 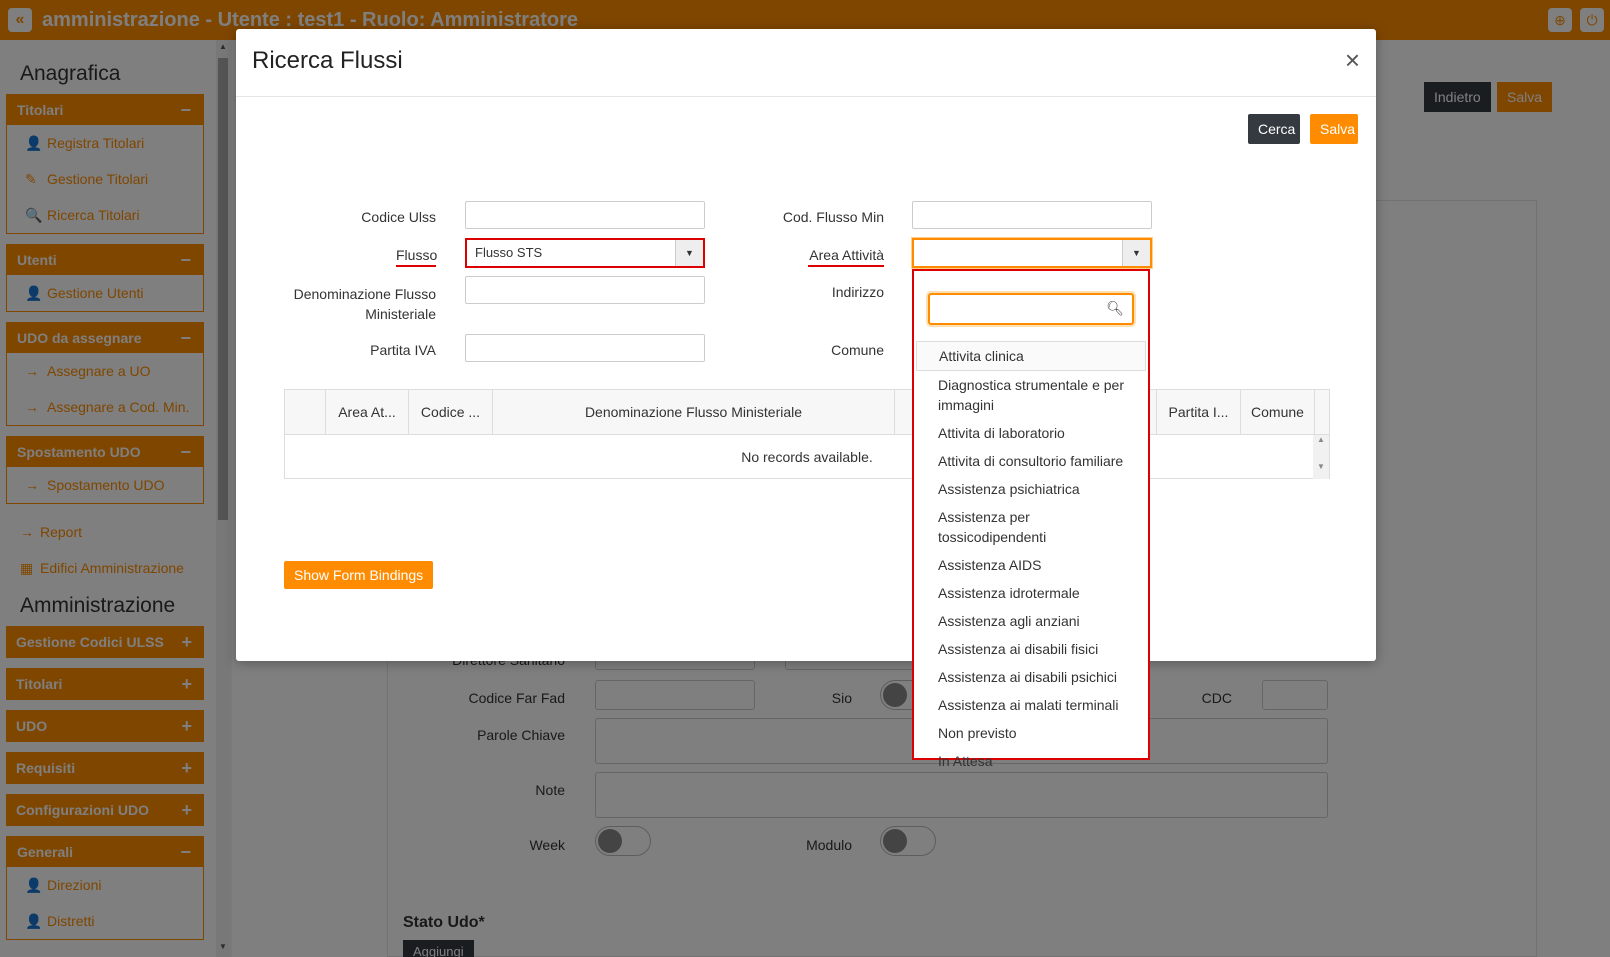 I want to click on label-partita-iva: Partita IVA, so click(x=403, y=350).